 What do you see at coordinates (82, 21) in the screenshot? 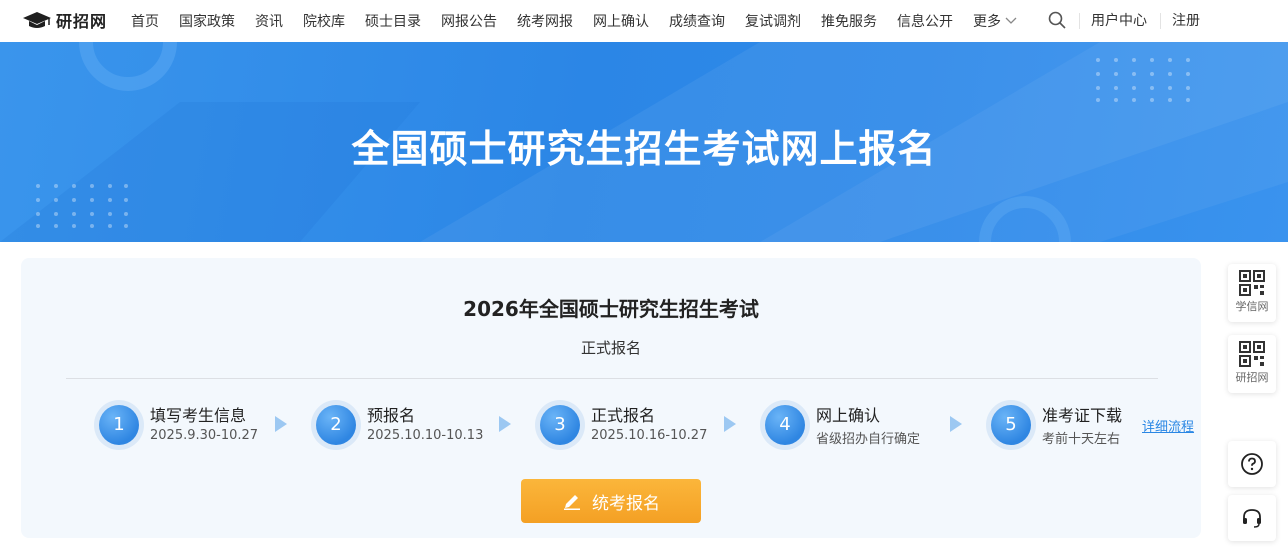
I see `logo-text: 研招网` at bounding box center [82, 21].